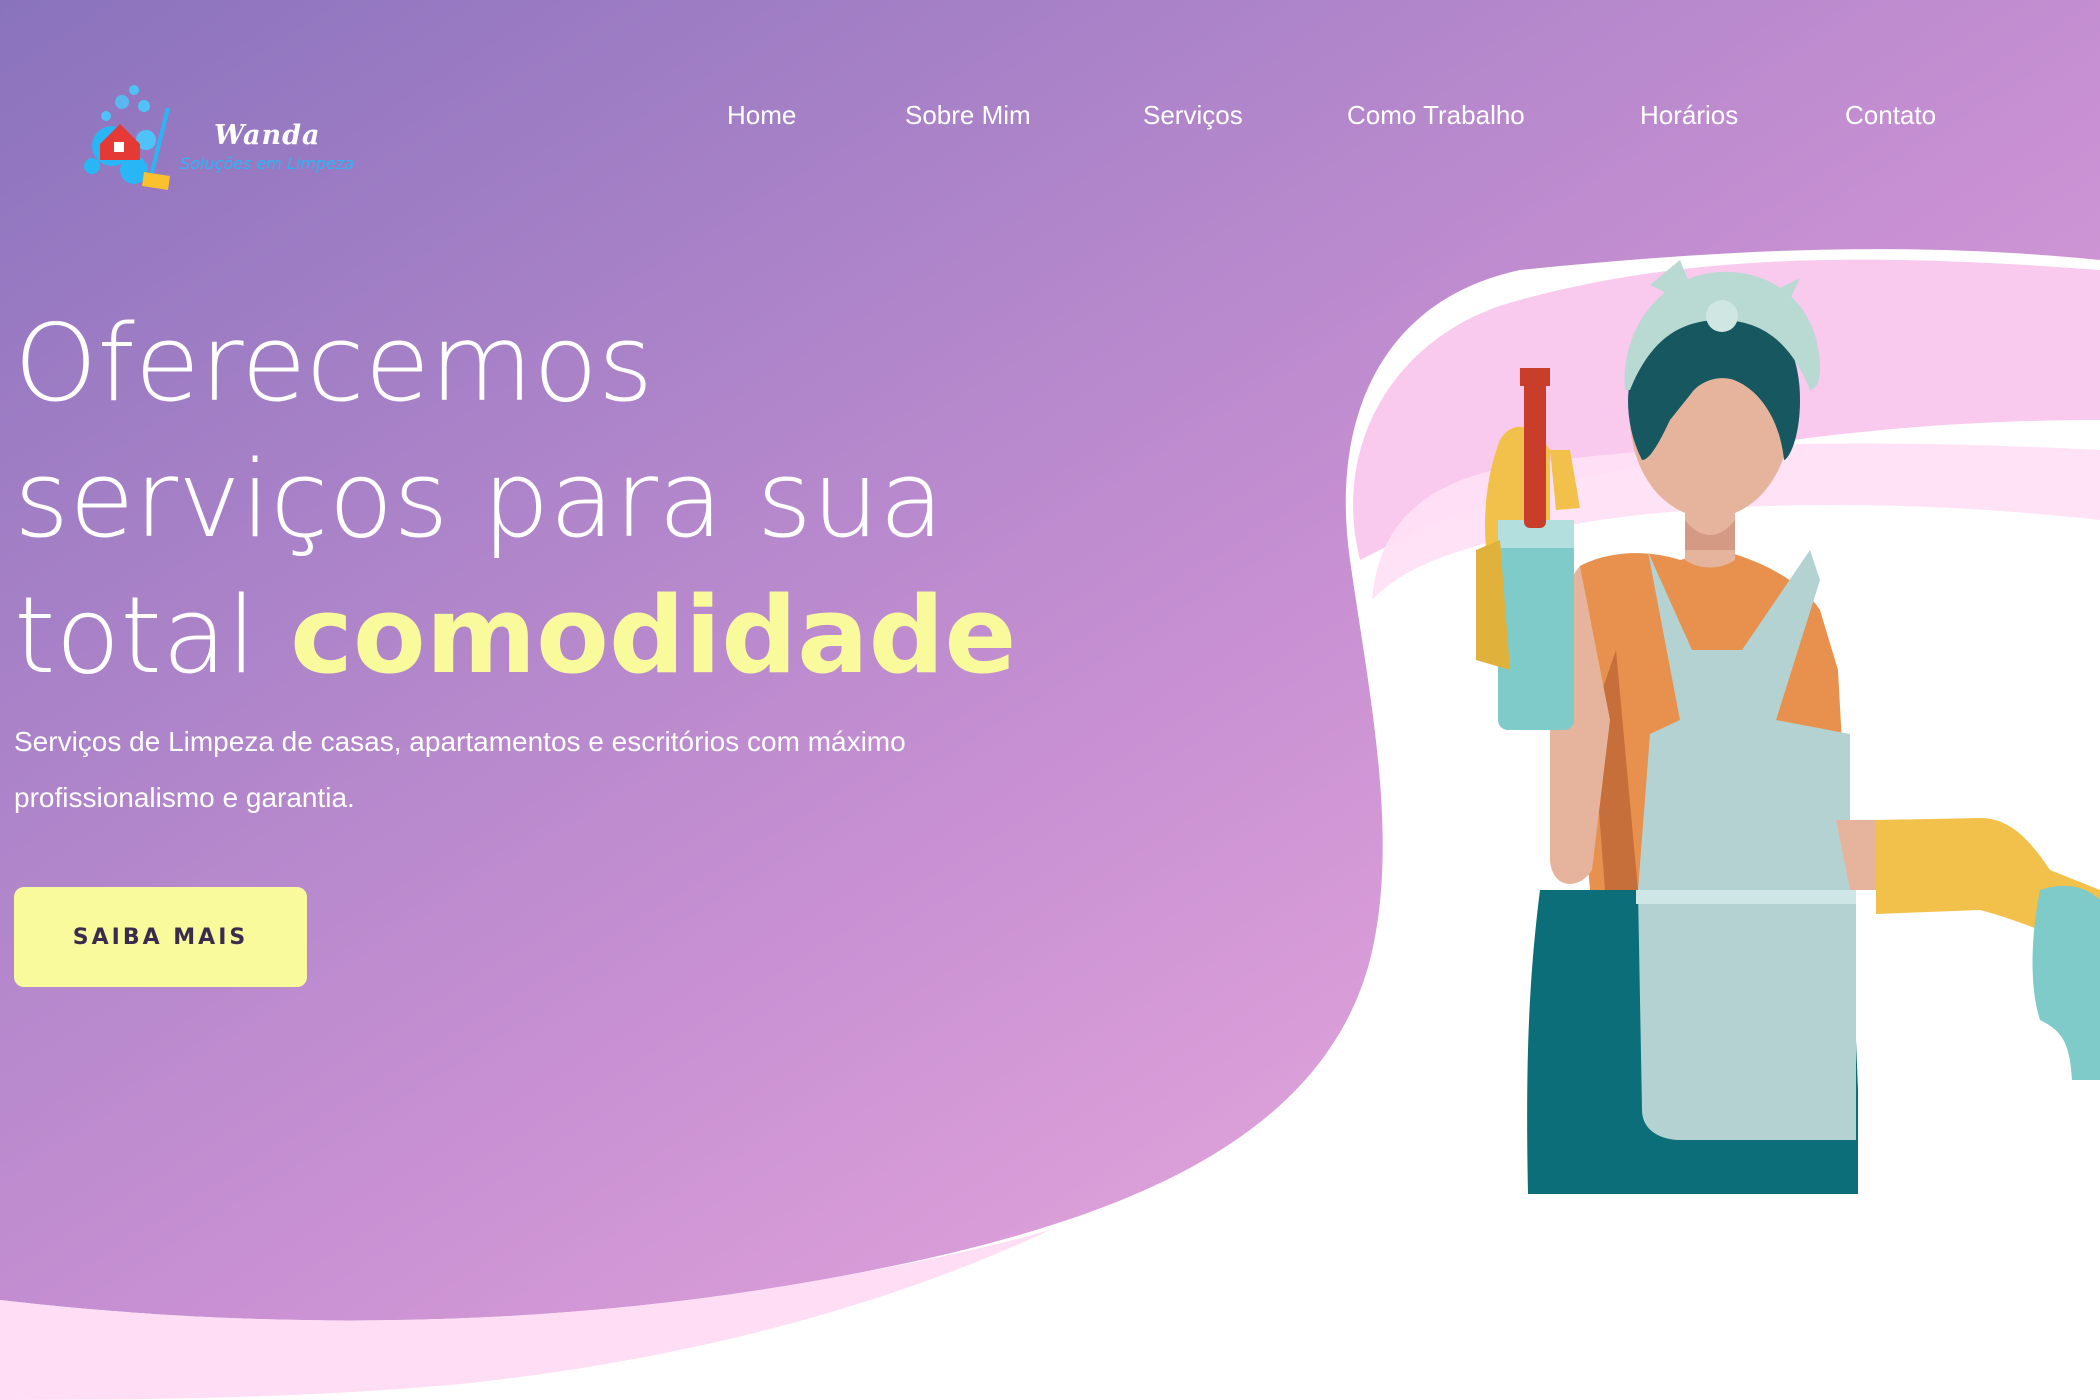 The width and height of the screenshot is (2100, 1400). I want to click on house-bubbles-broom-icon, so click(127, 137).